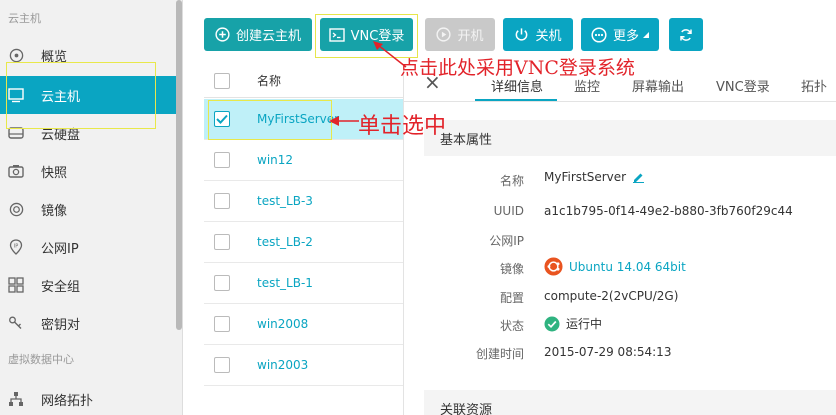  What do you see at coordinates (222, 80) in the screenshot?
I see `select-all-checkbox` at bounding box center [222, 80].